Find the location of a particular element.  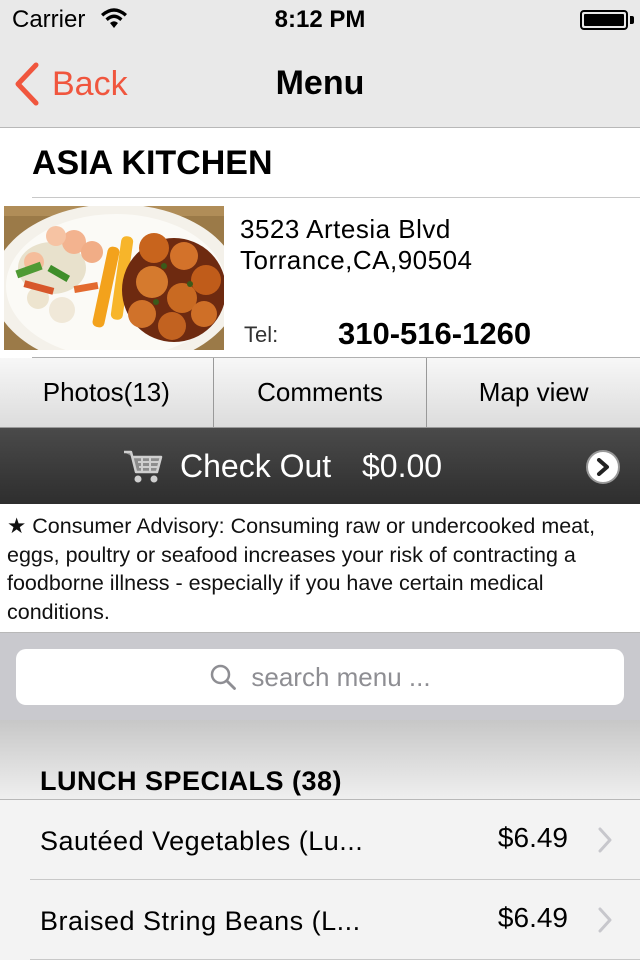

restaurant-name: ASIA KITCHEN is located at coordinates (152, 163).